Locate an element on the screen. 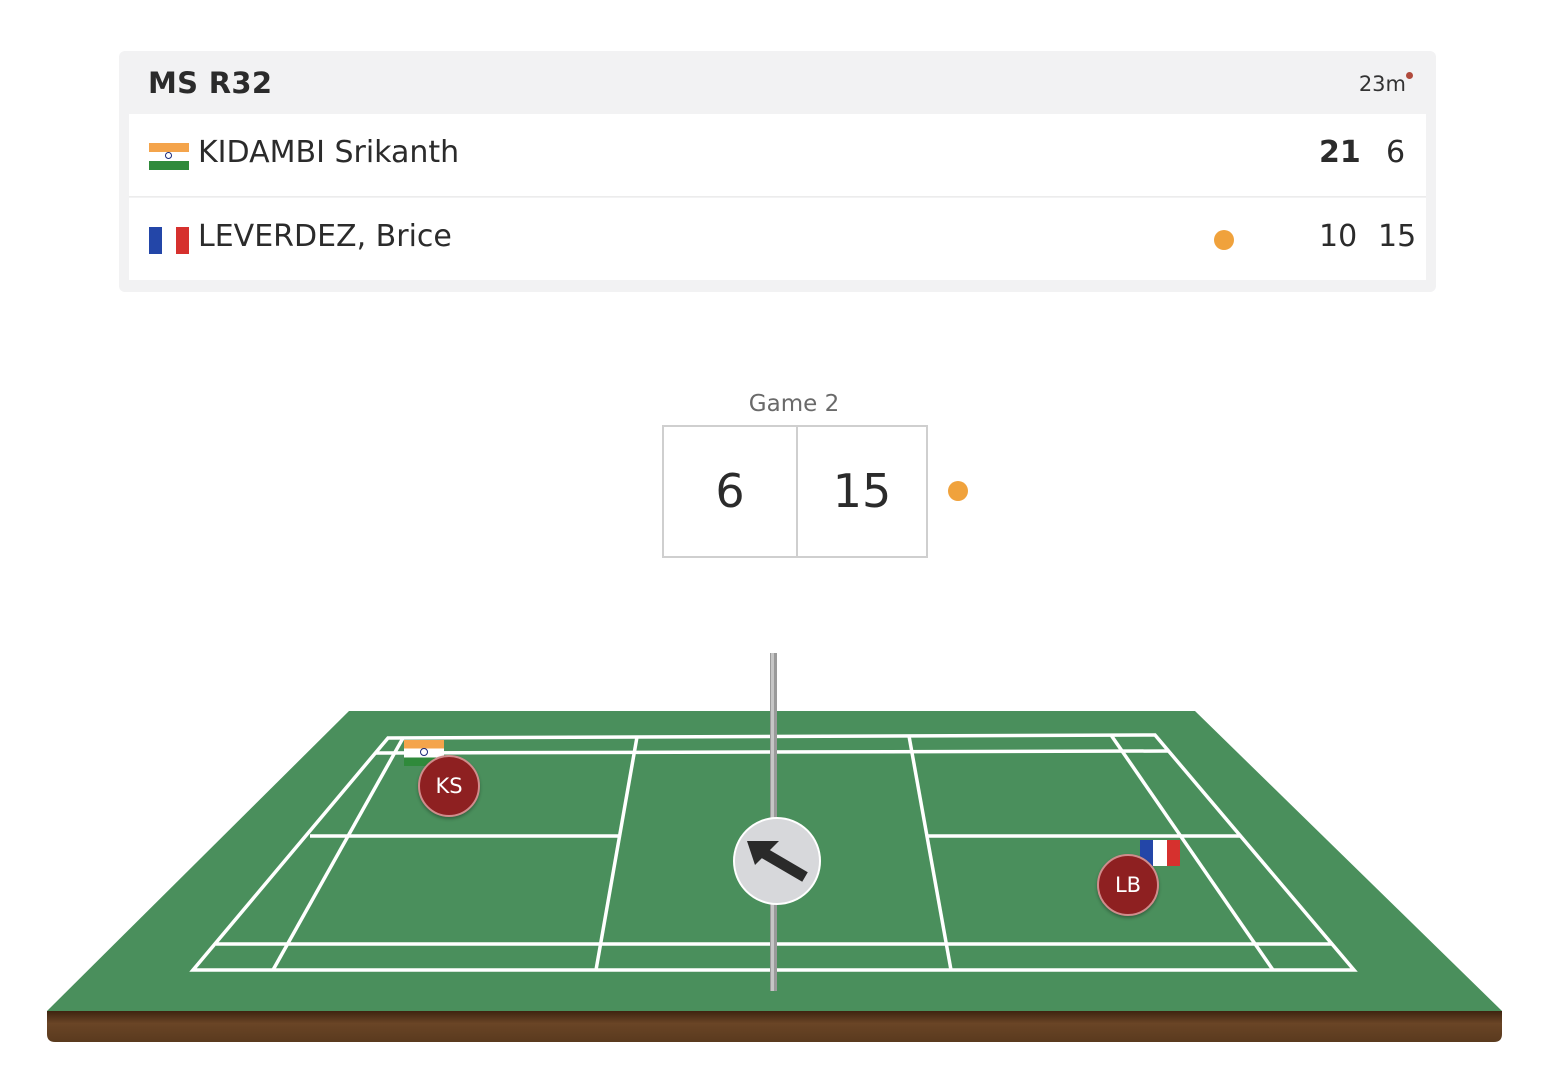 This screenshot has height=1084, width=1568. arrow-up-left-icon is located at coordinates (777, 861).